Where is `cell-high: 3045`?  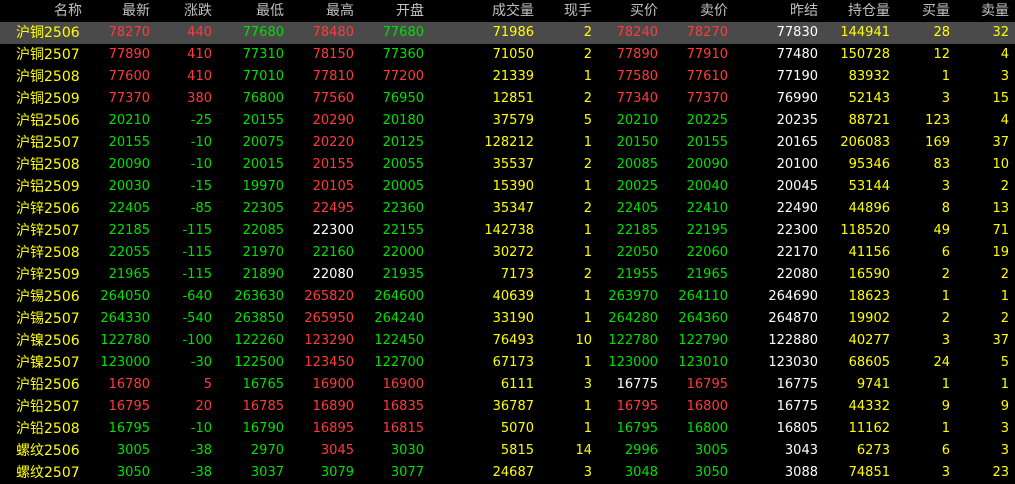
cell-high: 3045 is located at coordinates (337, 450).